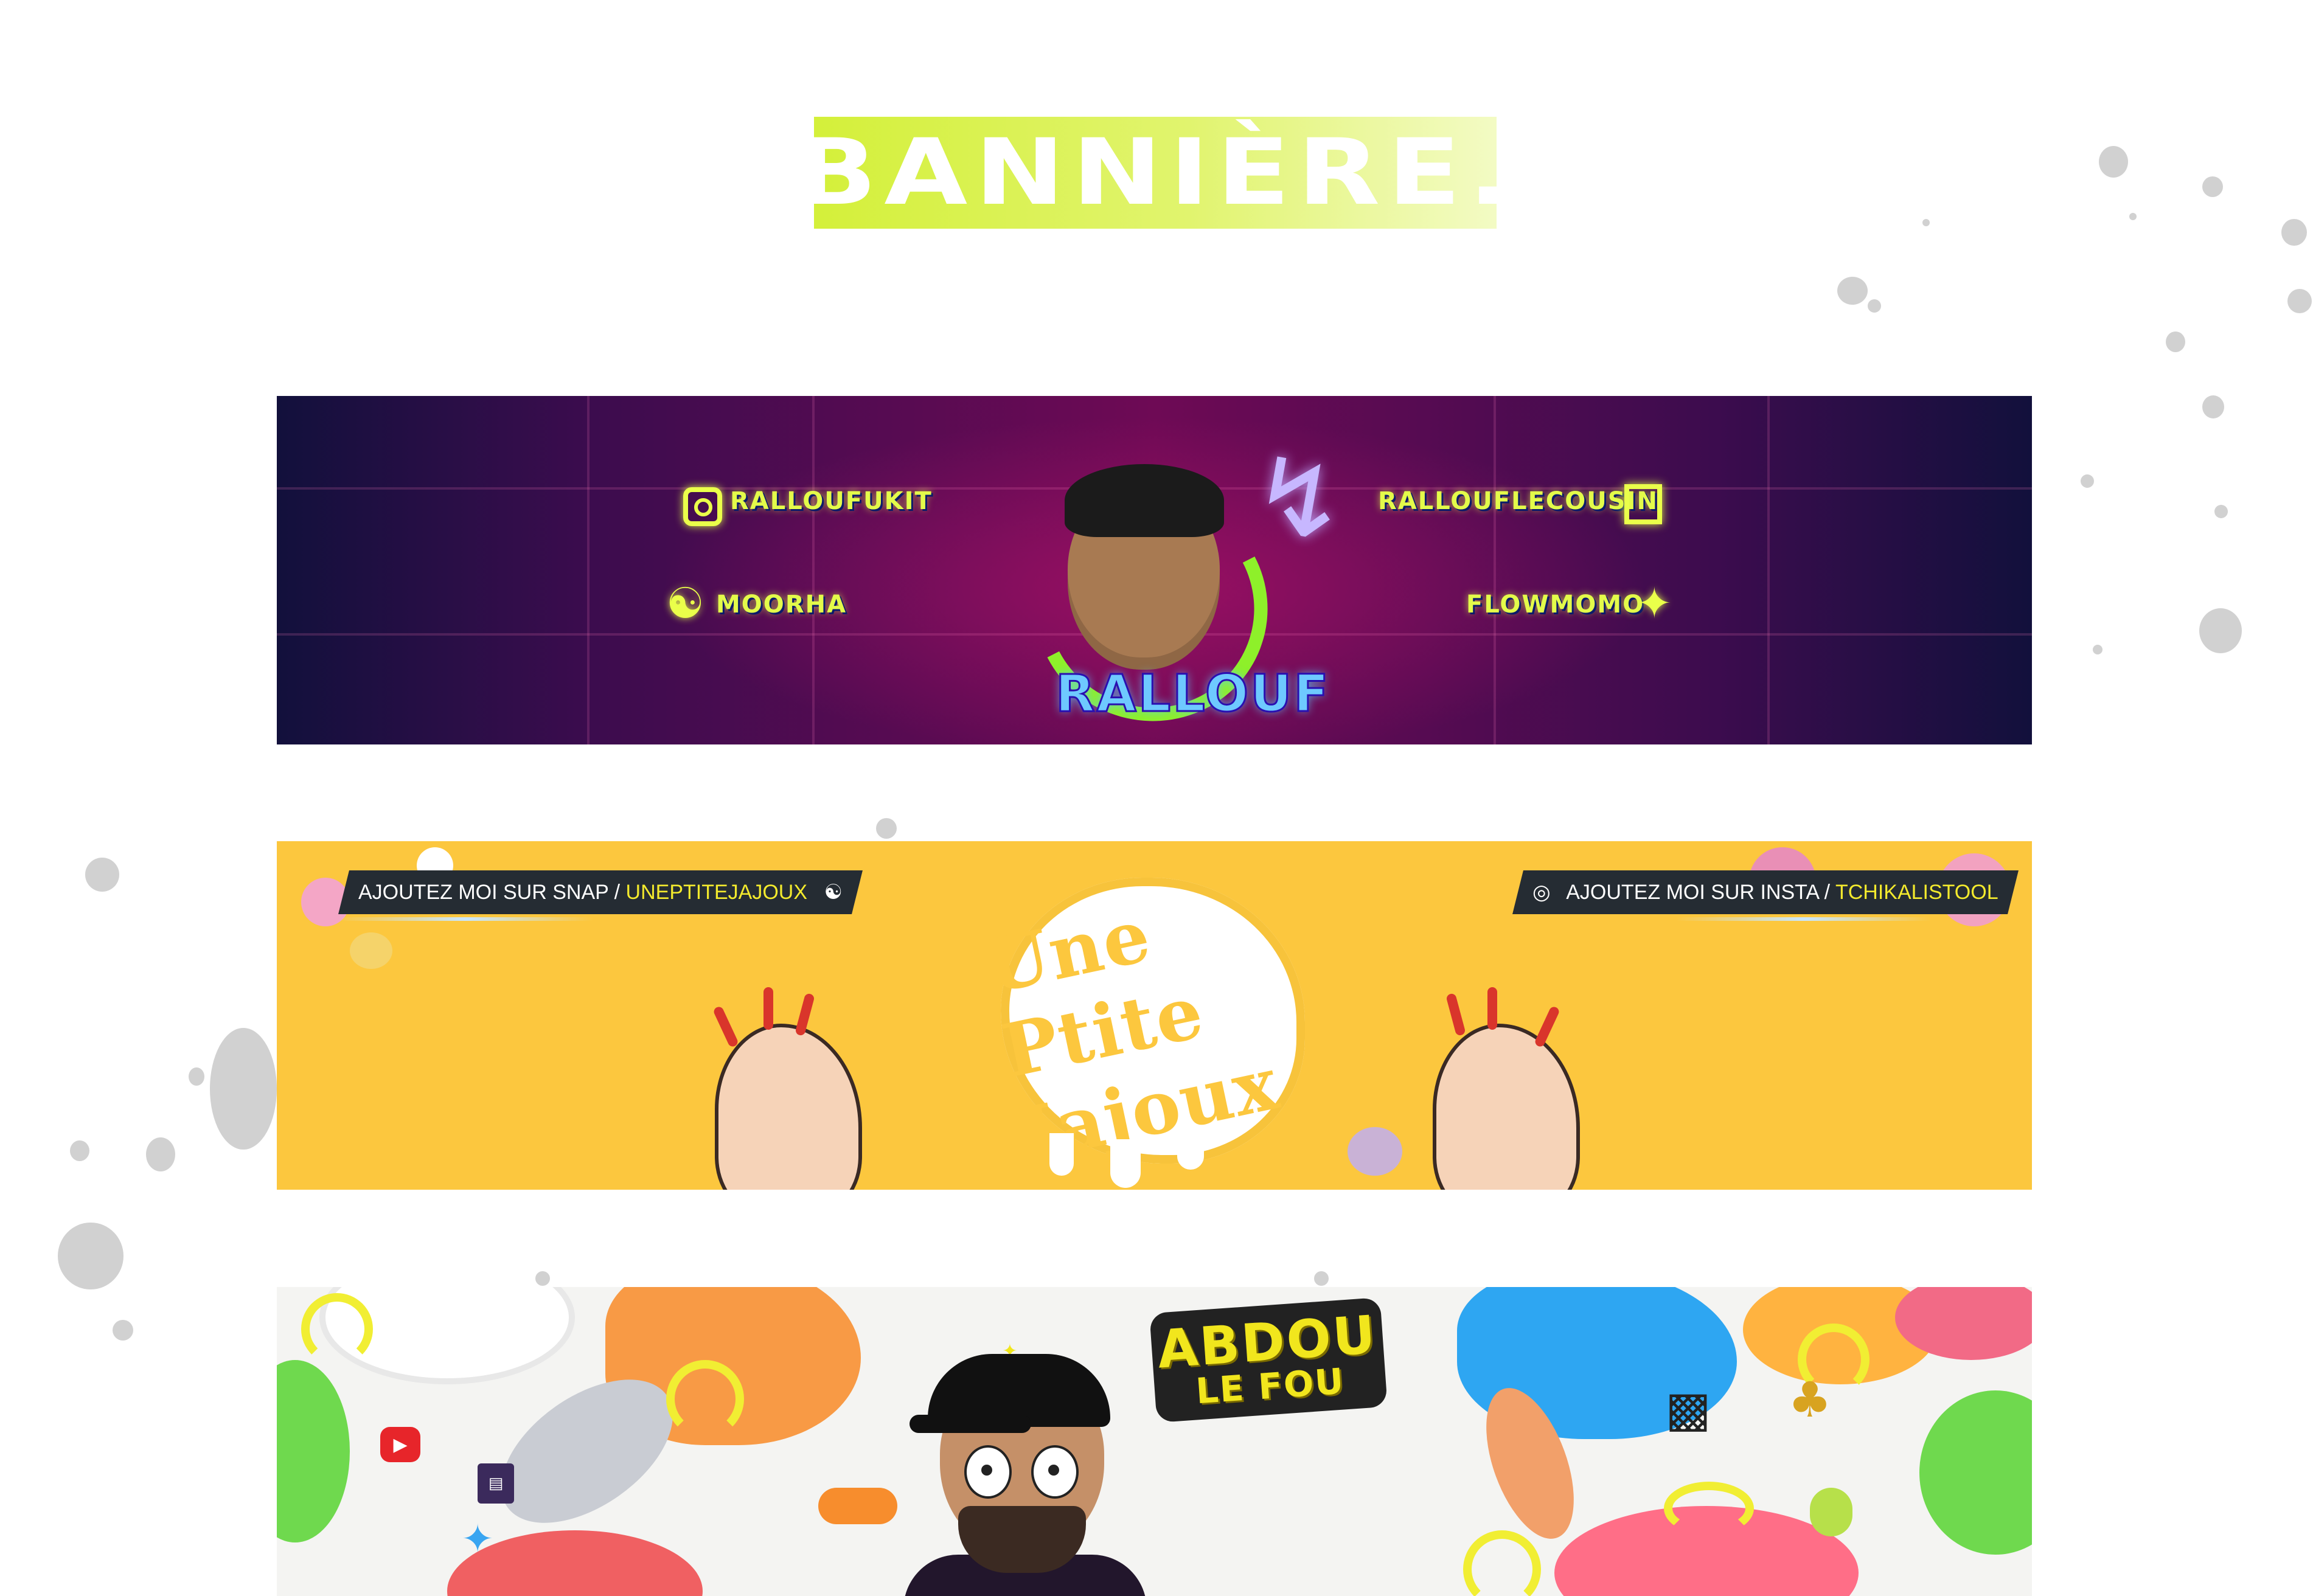 The height and width of the screenshot is (1596, 2313). I want to click on logo-text: Une Ptite Jajoux, so click(1131, 1035).